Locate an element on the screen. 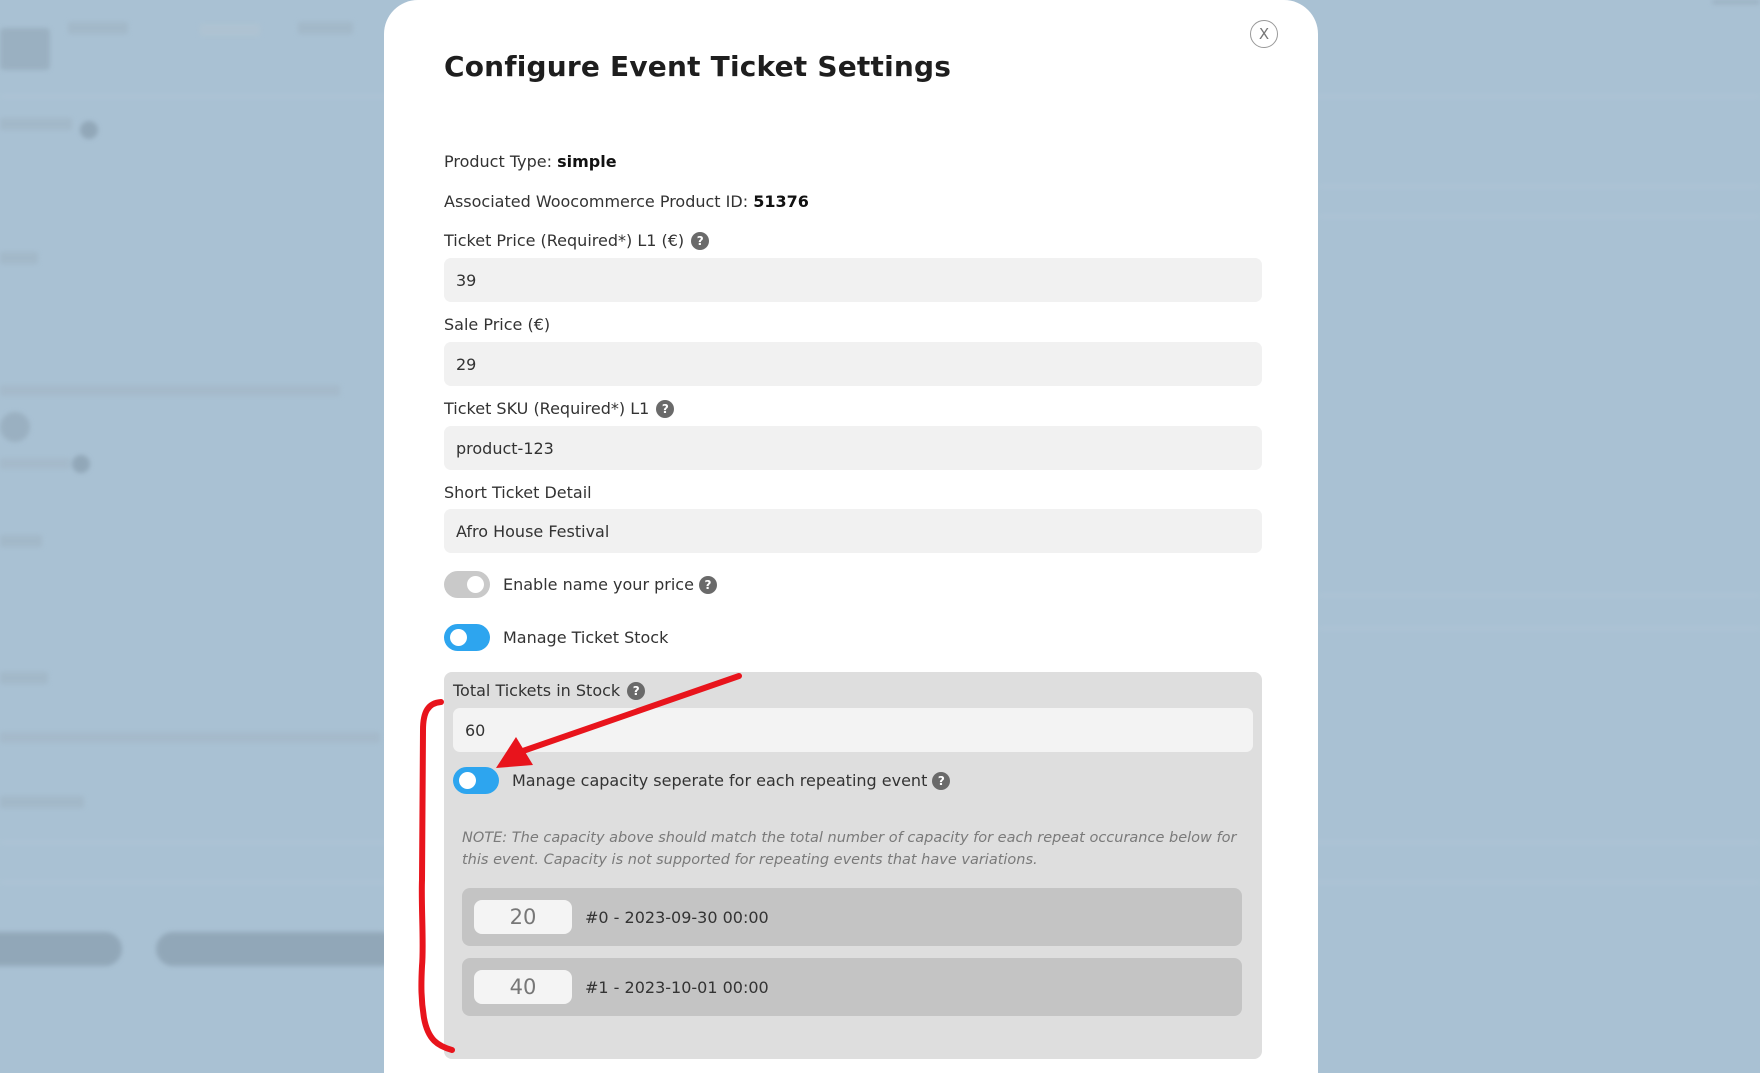 Image resolution: width=1760 pixels, height=1073 pixels. product-type-value: simple is located at coordinates (587, 161).